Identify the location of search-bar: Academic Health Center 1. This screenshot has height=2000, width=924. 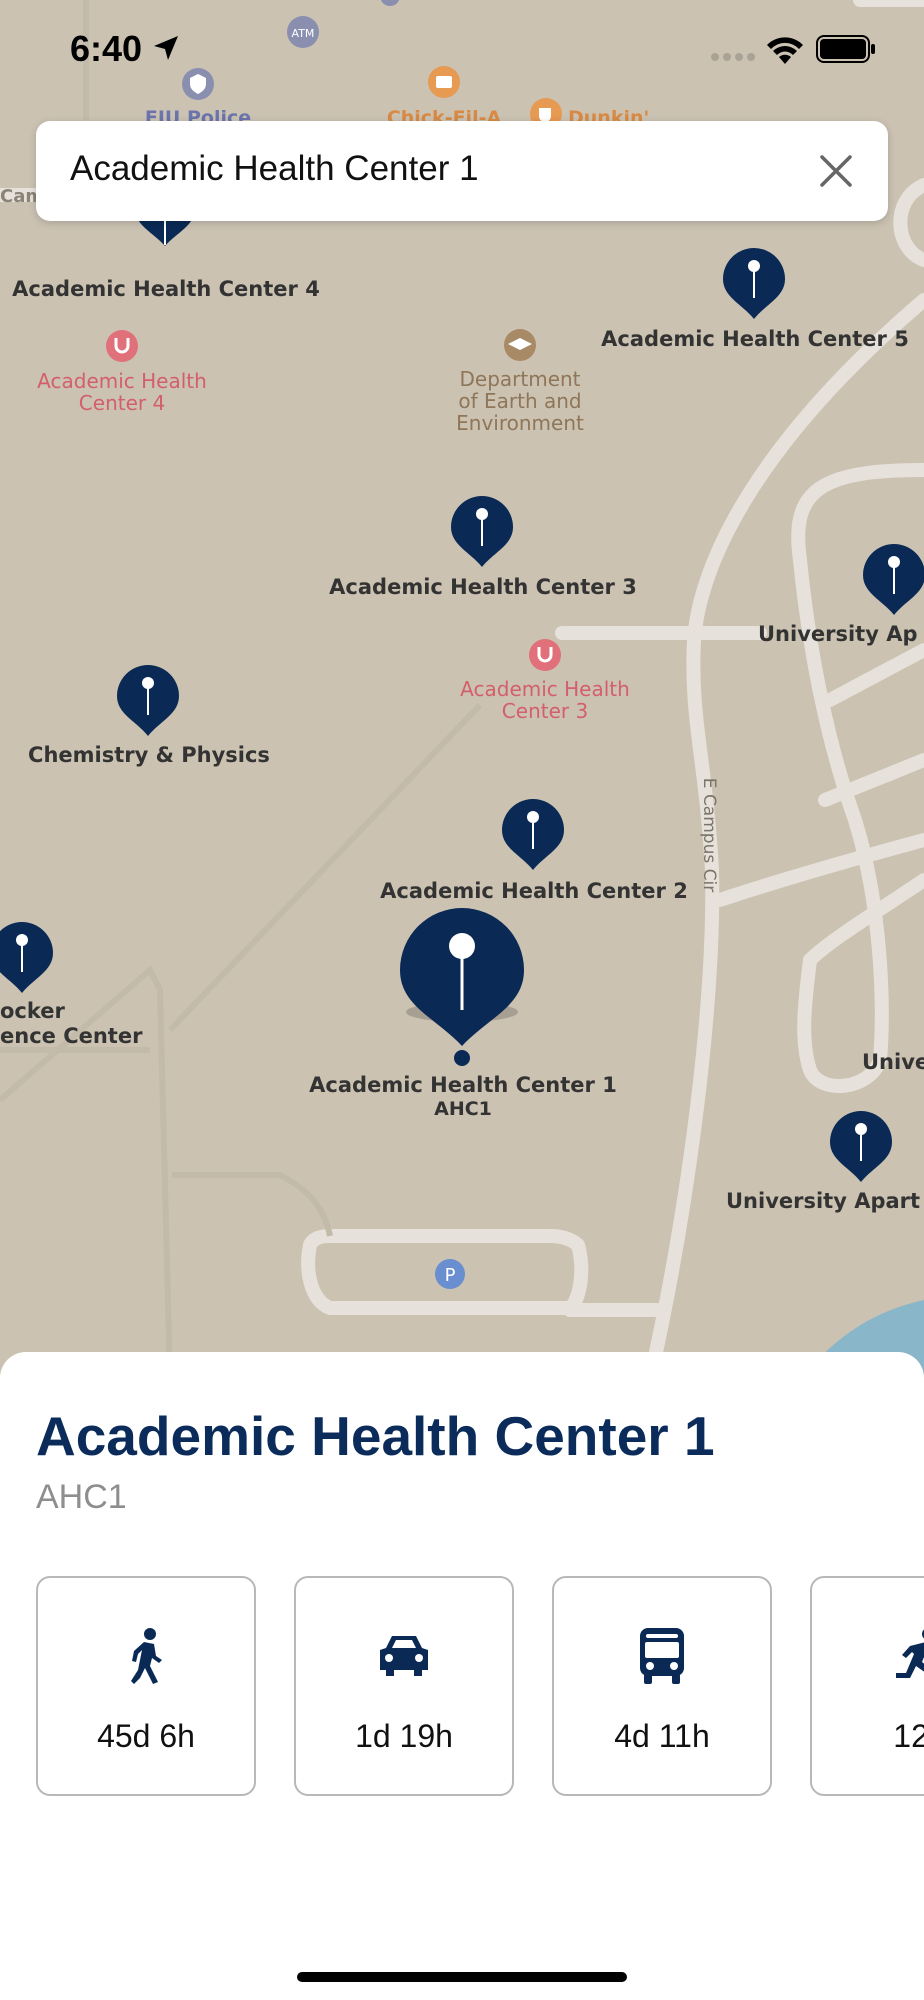
(462, 171).